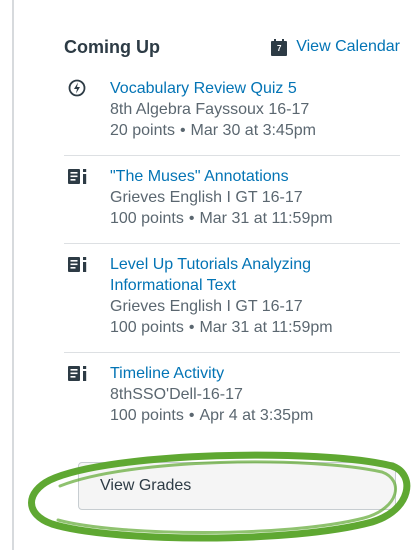 This screenshot has height=550, width=414. Describe the element at coordinates (210, 109) in the screenshot. I see `item-course: 8th Algebra Fayssoux 16-17` at that location.